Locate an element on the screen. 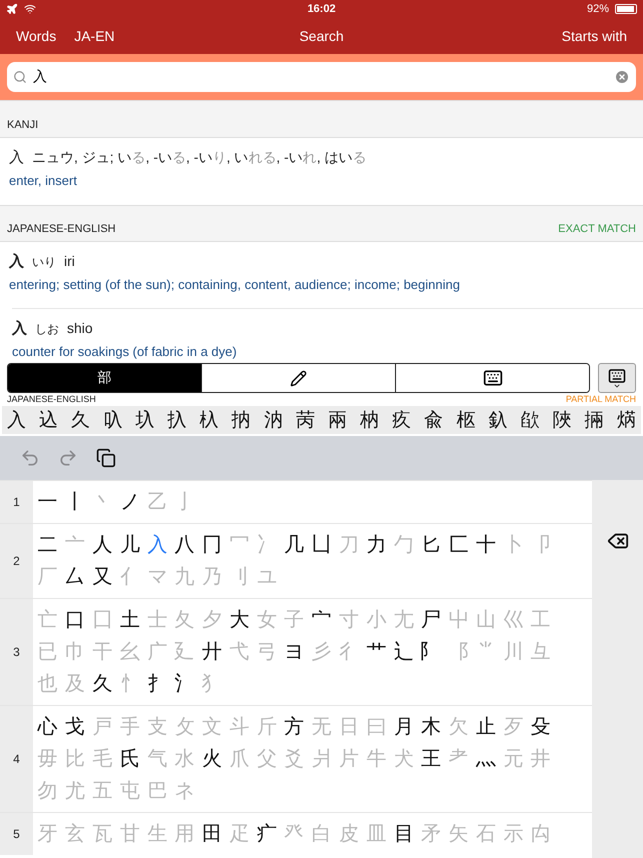 The height and width of the screenshot is (858, 643). keyboard-mode-tab is located at coordinates (492, 378).